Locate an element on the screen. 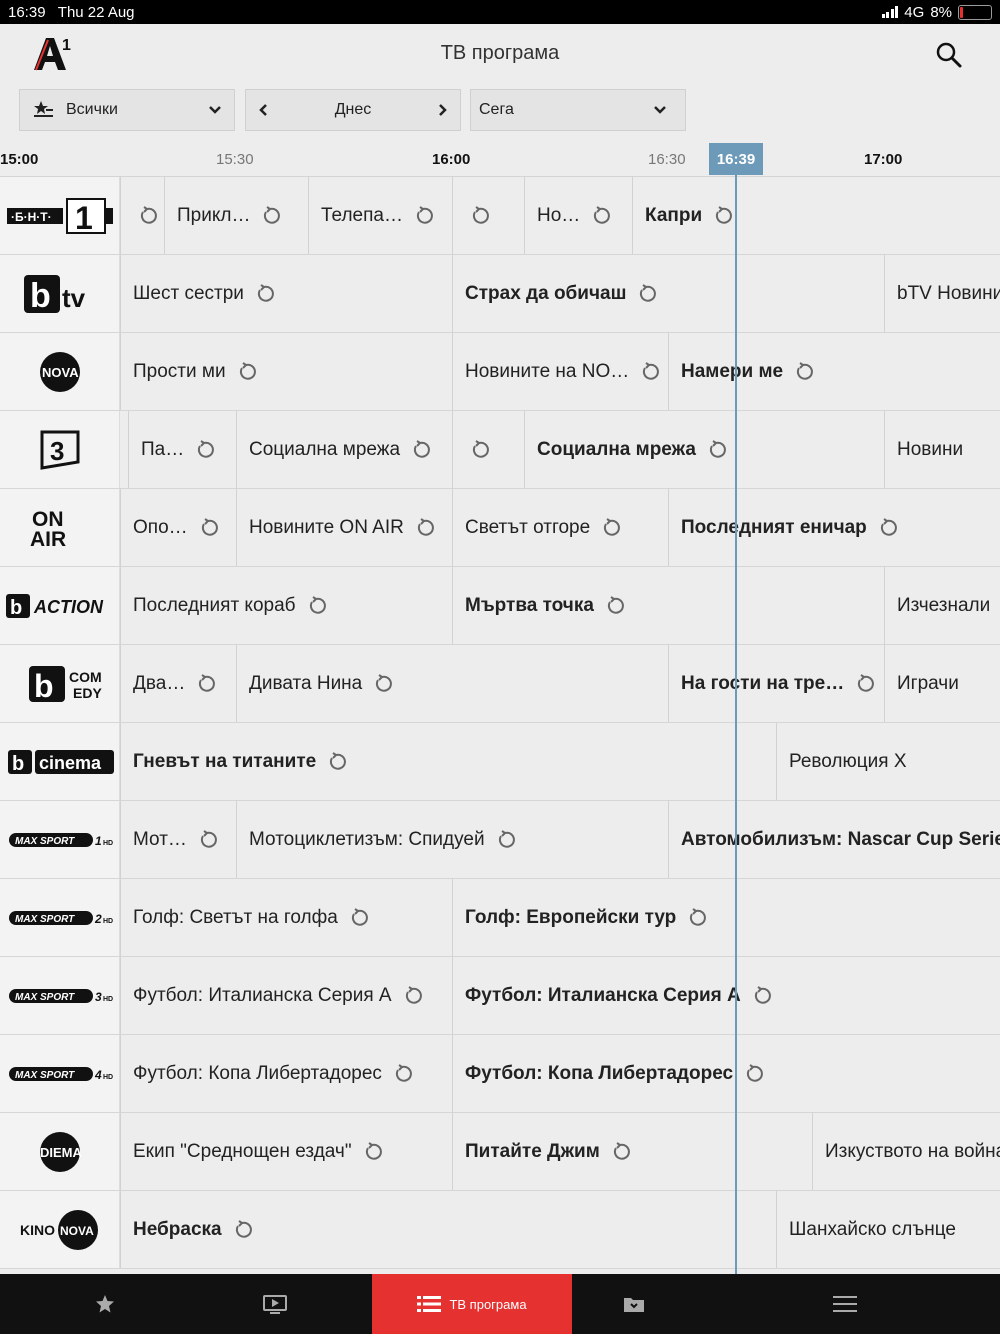 The width and height of the screenshot is (1000, 1334). program-cell: Мотоциклетизъм: Спидуей is located at coordinates (452, 839).